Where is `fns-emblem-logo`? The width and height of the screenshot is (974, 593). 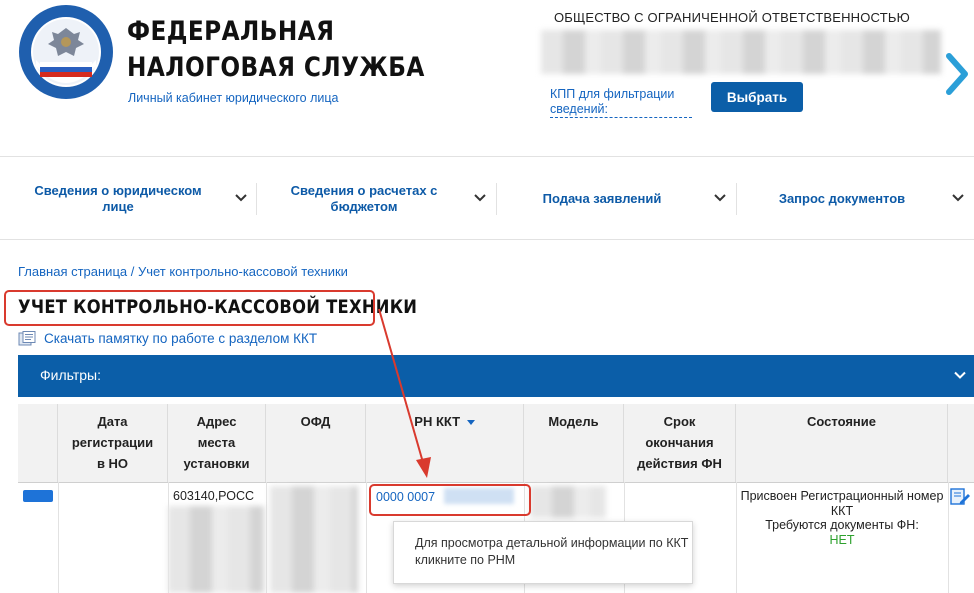
fns-emblem-logo is located at coordinates (66, 52).